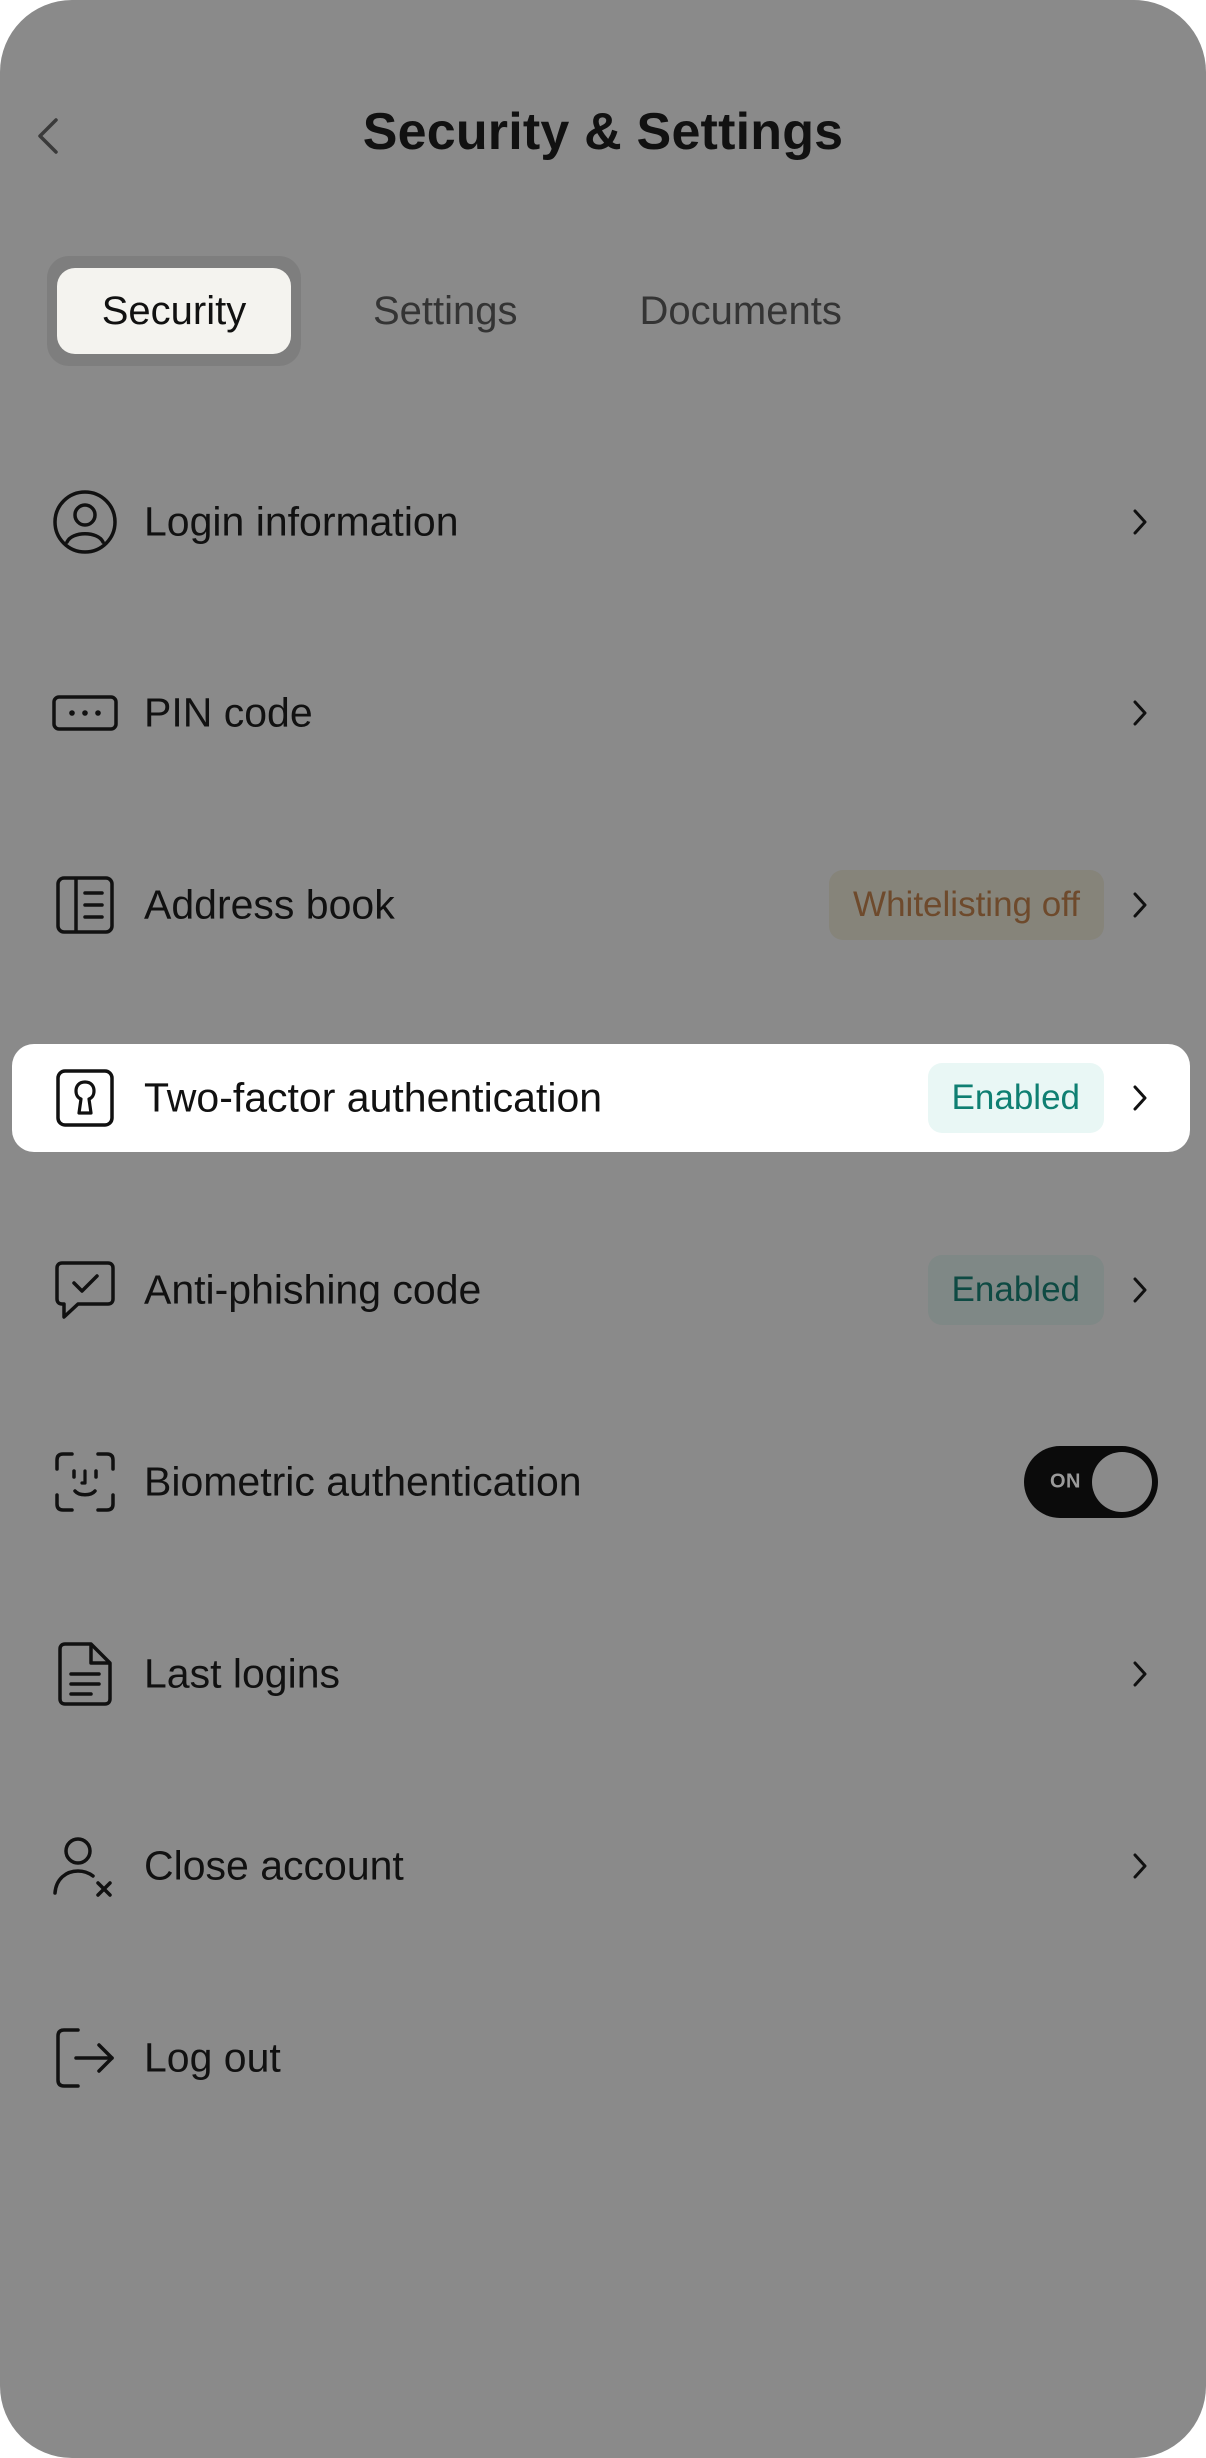 The image size is (1206, 2458). Describe the element at coordinates (85, 1674) in the screenshot. I see `document-lines-icon` at that location.